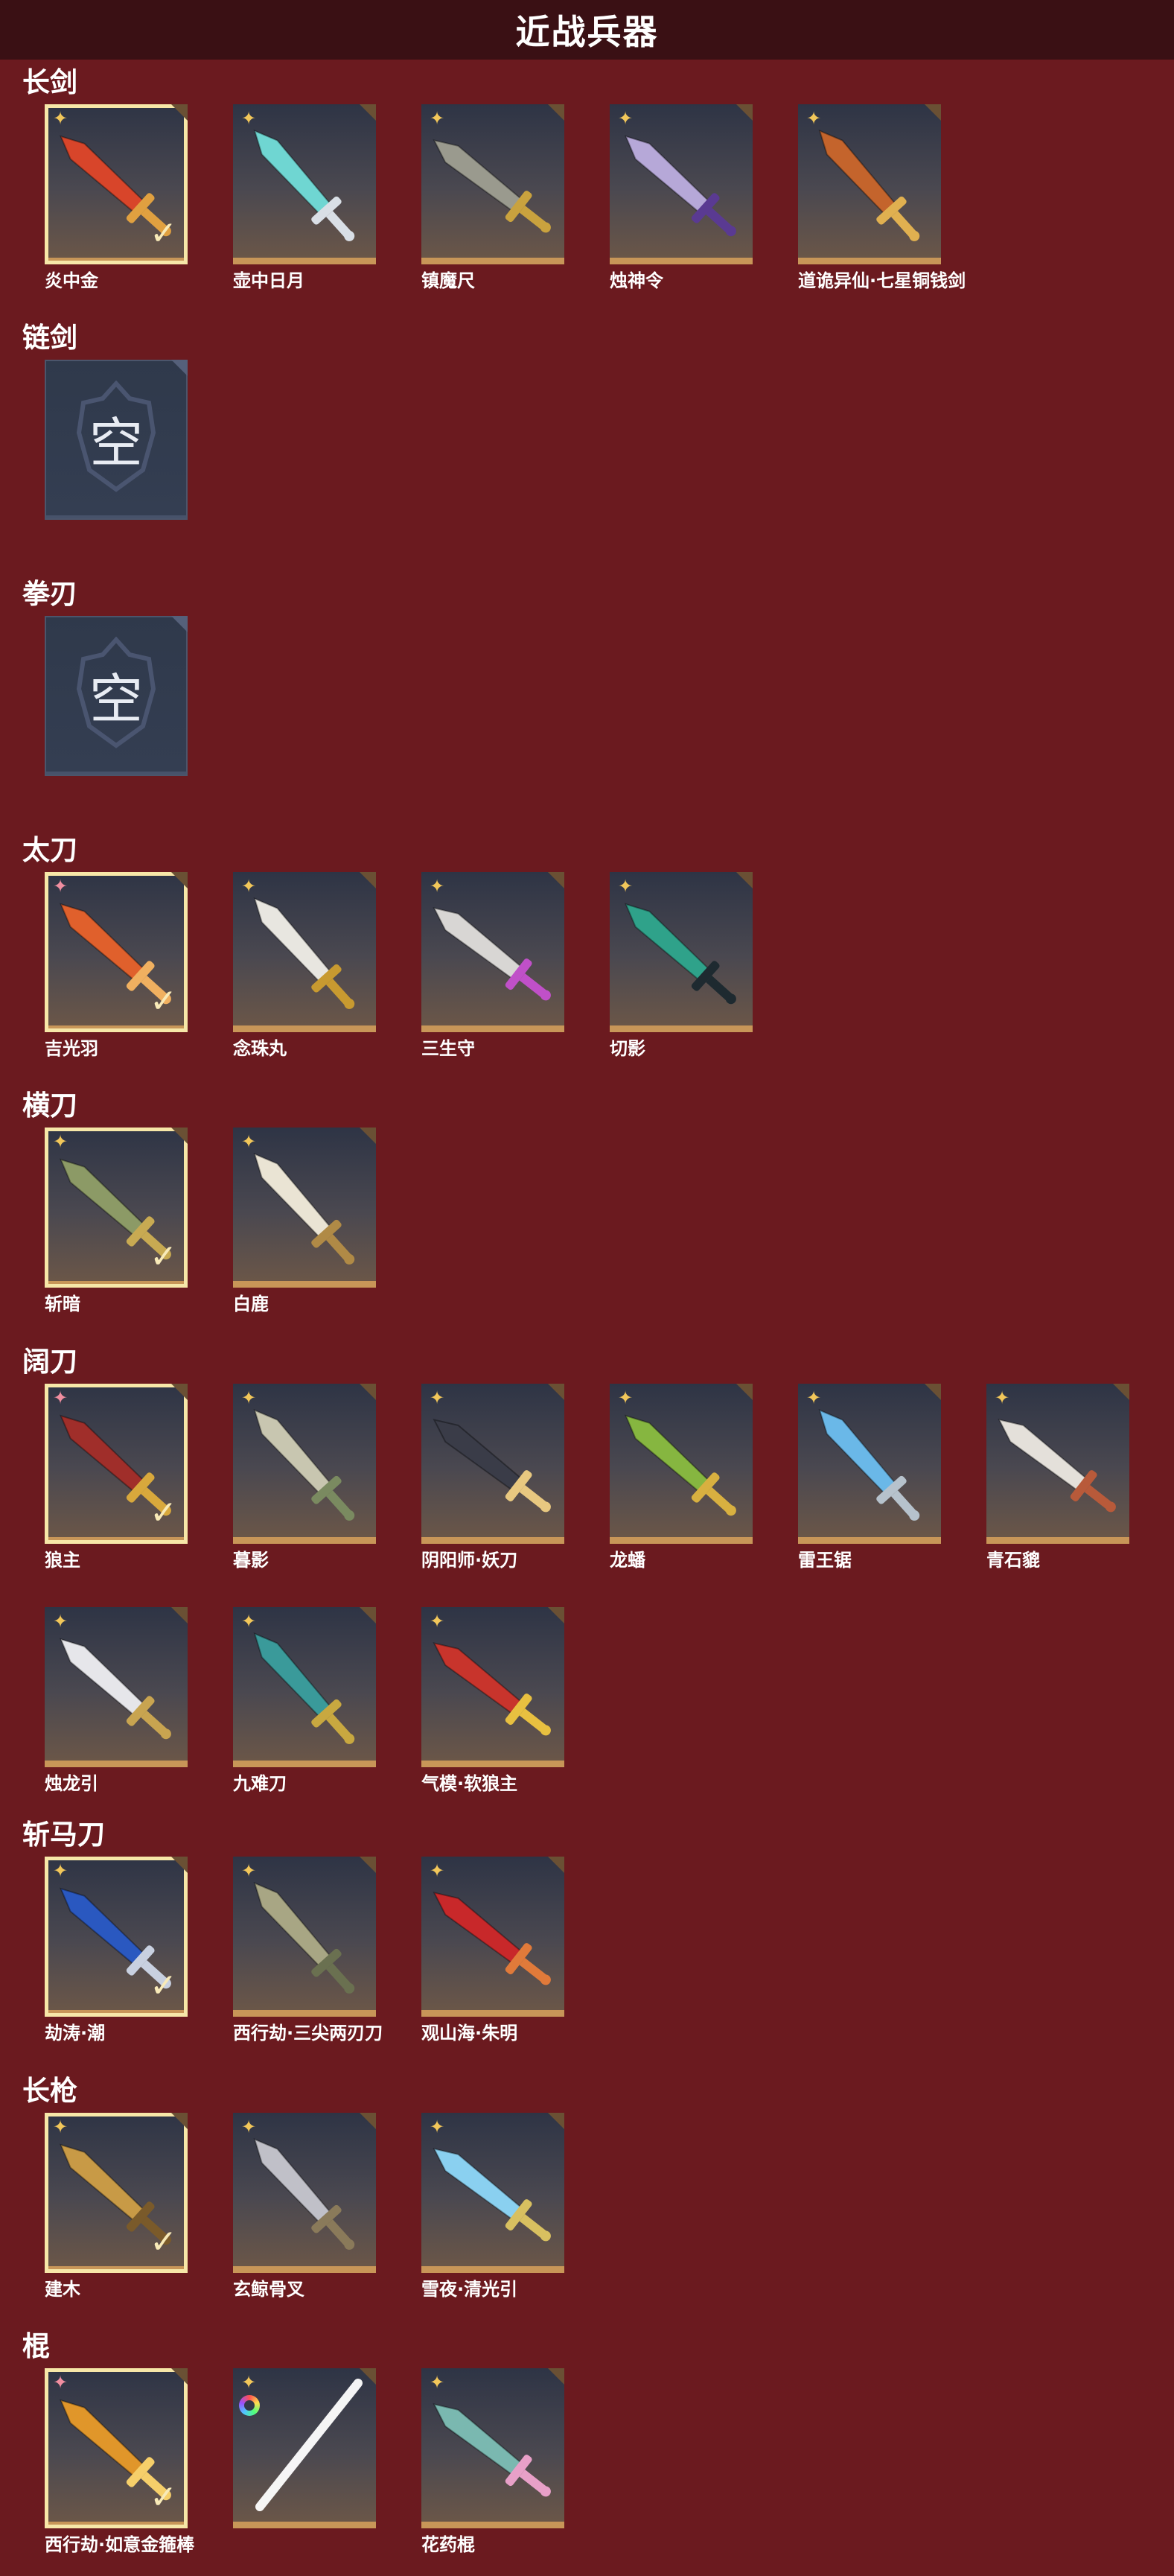 This screenshot has width=1174, height=2576. What do you see at coordinates (71, 1783) in the screenshot?
I see `weapon-name: 烛龙引` at bounding box center [71, 1783].